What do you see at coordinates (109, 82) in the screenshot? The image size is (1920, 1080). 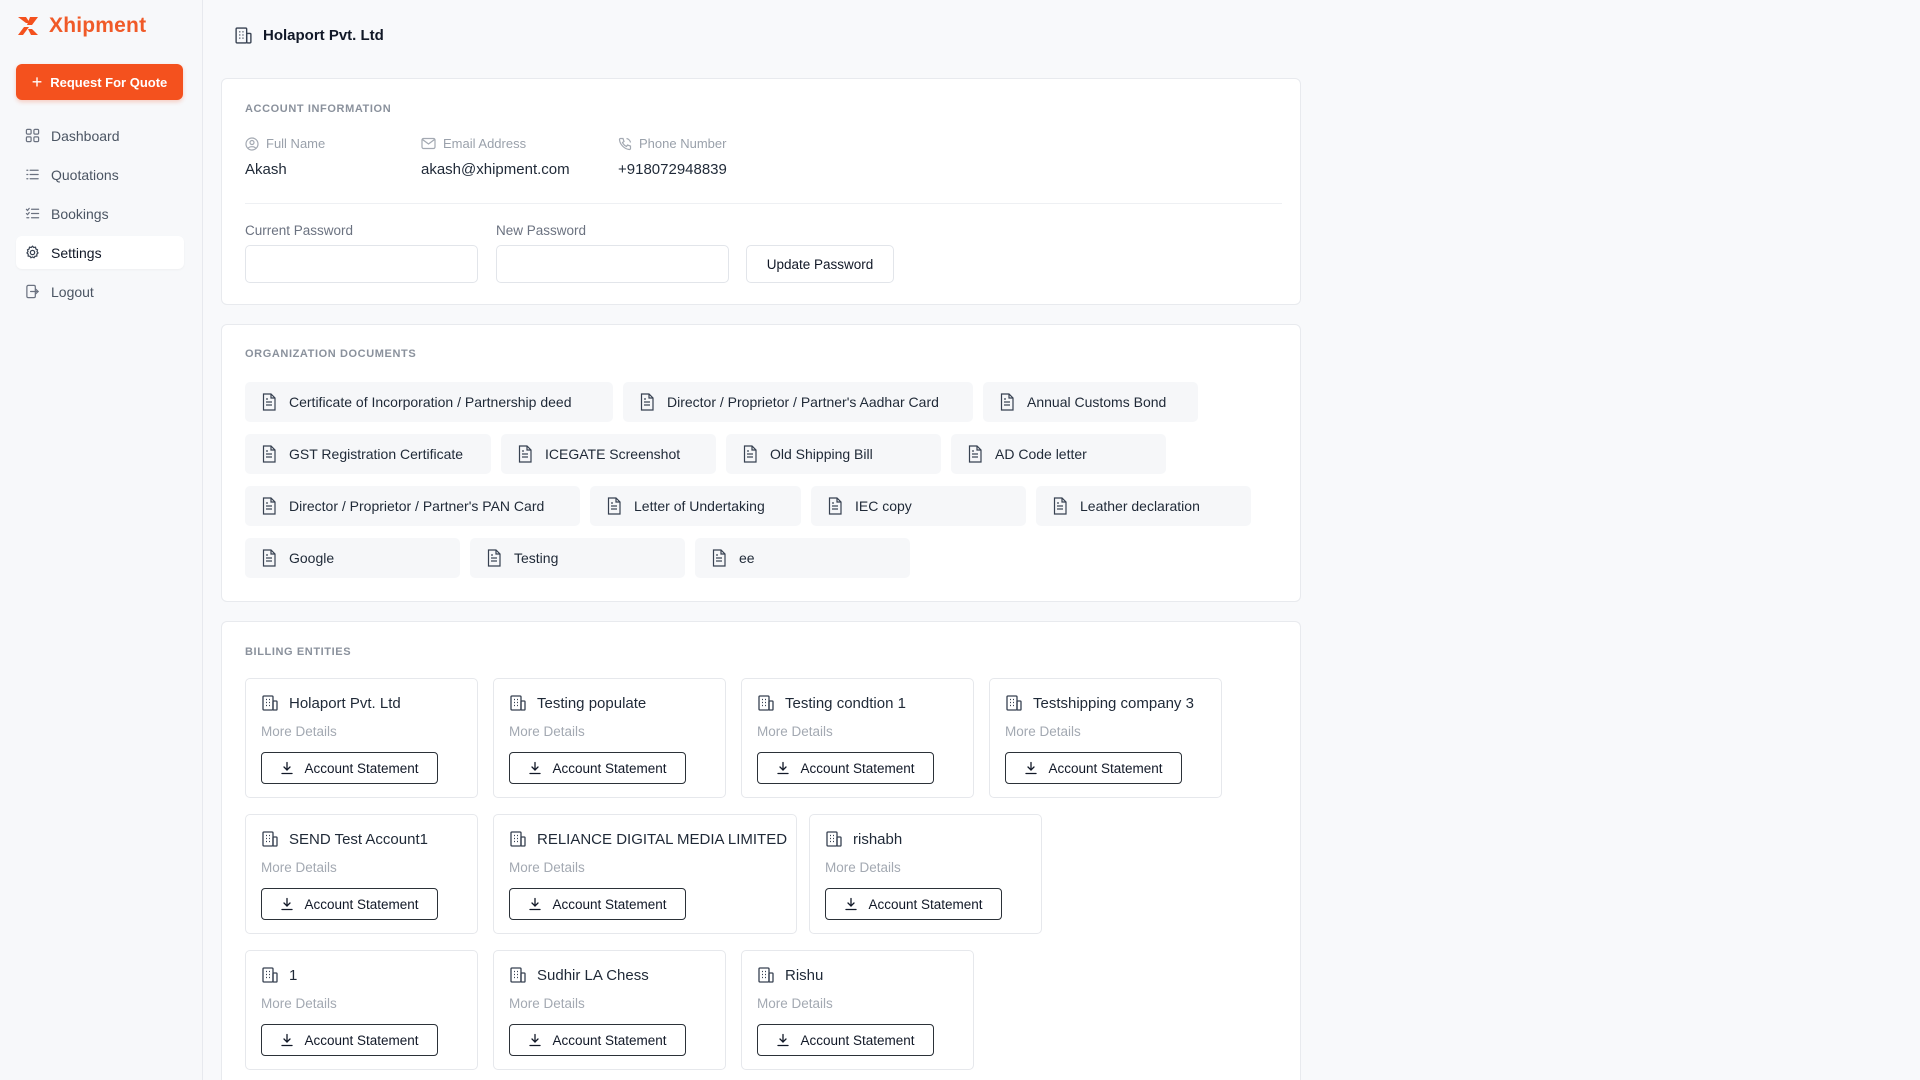 I see `request-for-quote-label: Request For Quote` at bounding box center [109, 82].